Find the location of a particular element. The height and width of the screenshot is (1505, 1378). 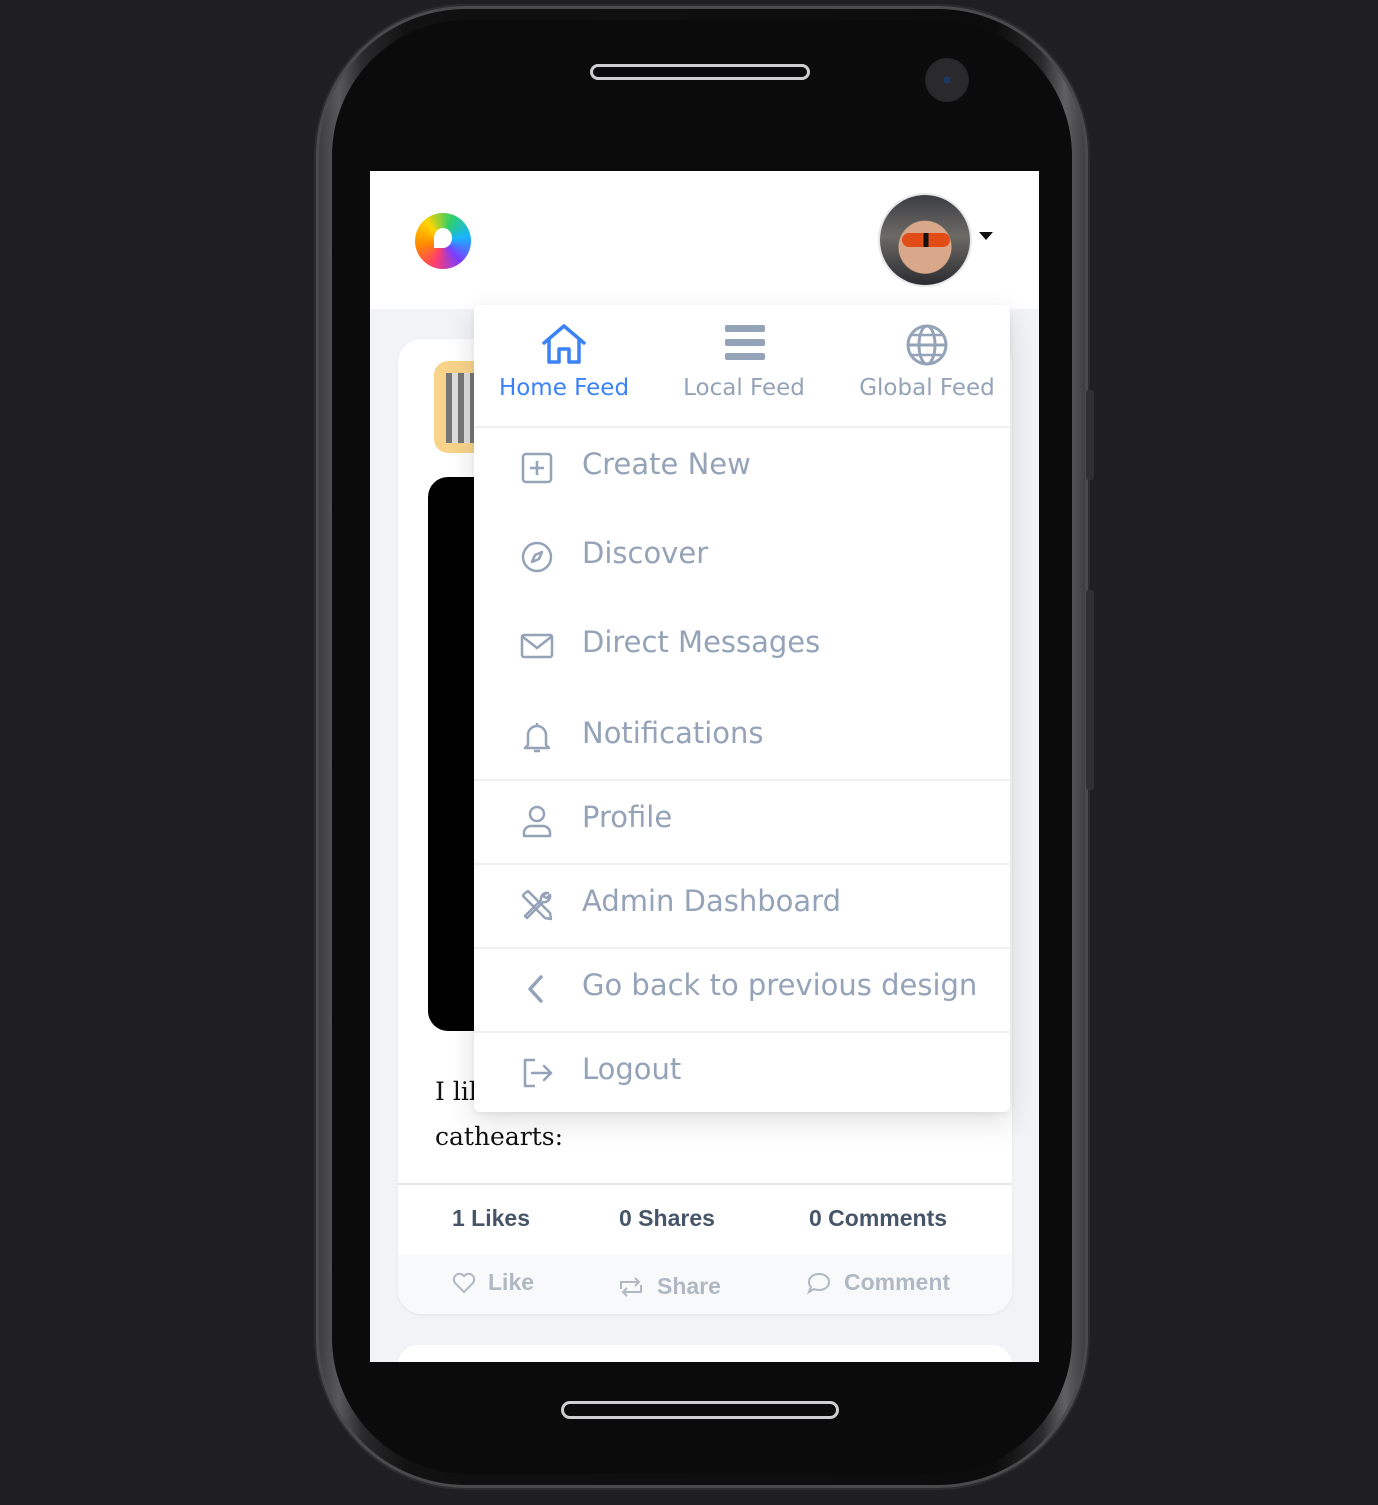

menu-item-discover: Discover is located at coordinates (742, 556).